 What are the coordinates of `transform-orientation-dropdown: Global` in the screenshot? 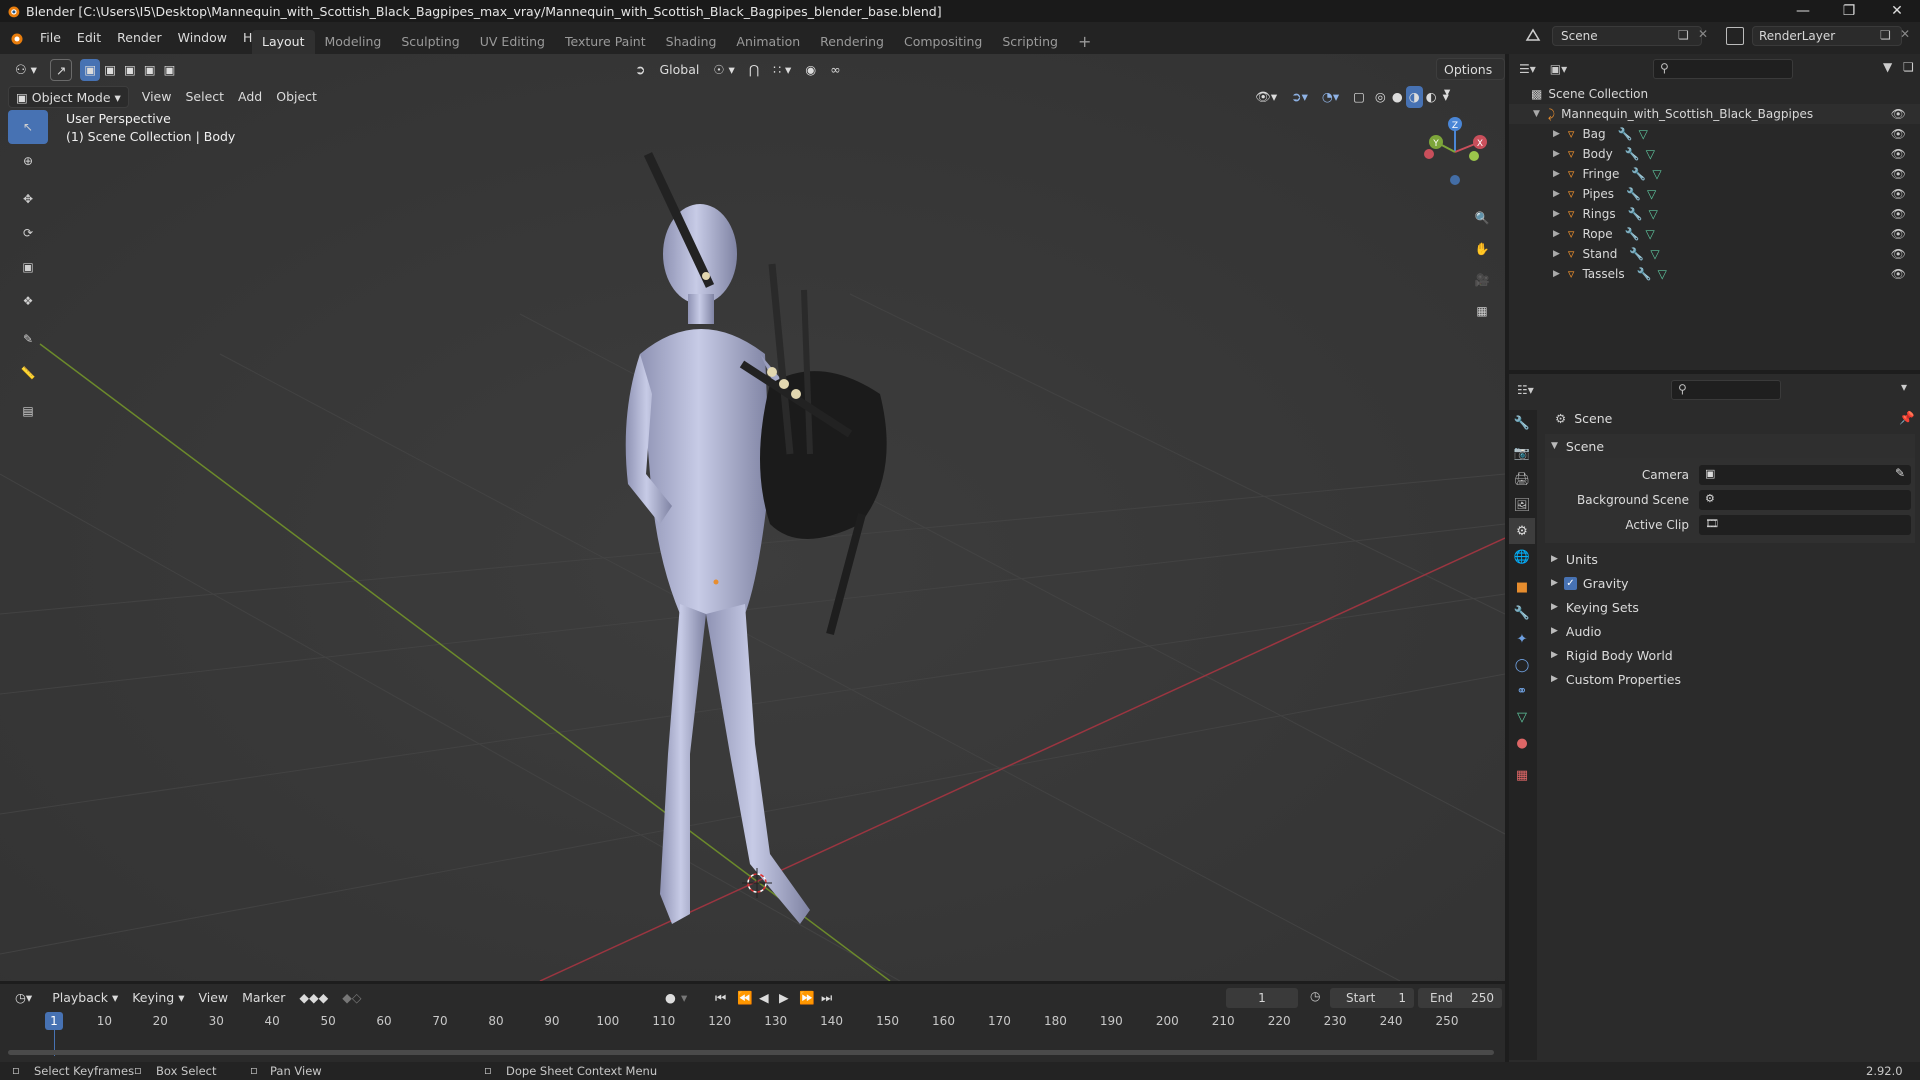 It's located at (679, 70).